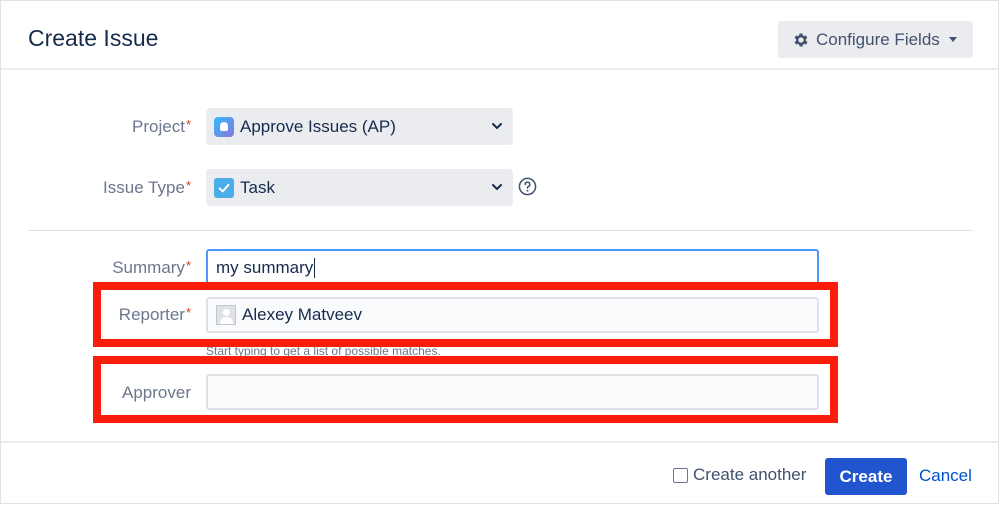 This screenshot has height=505, width=999. Describe the element at coordinates (750, 474) in the screenshot. I see `create-another-label: Create another` at that location.